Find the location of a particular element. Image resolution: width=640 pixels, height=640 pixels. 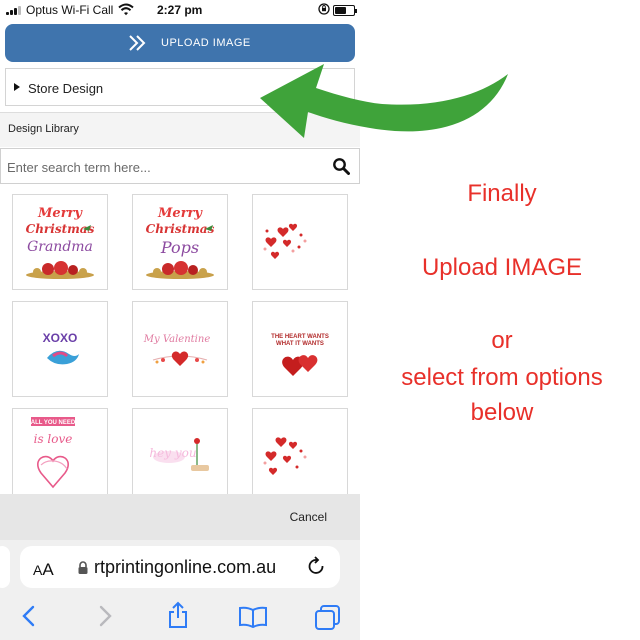

share-icon is located at coordinates (178, 615).